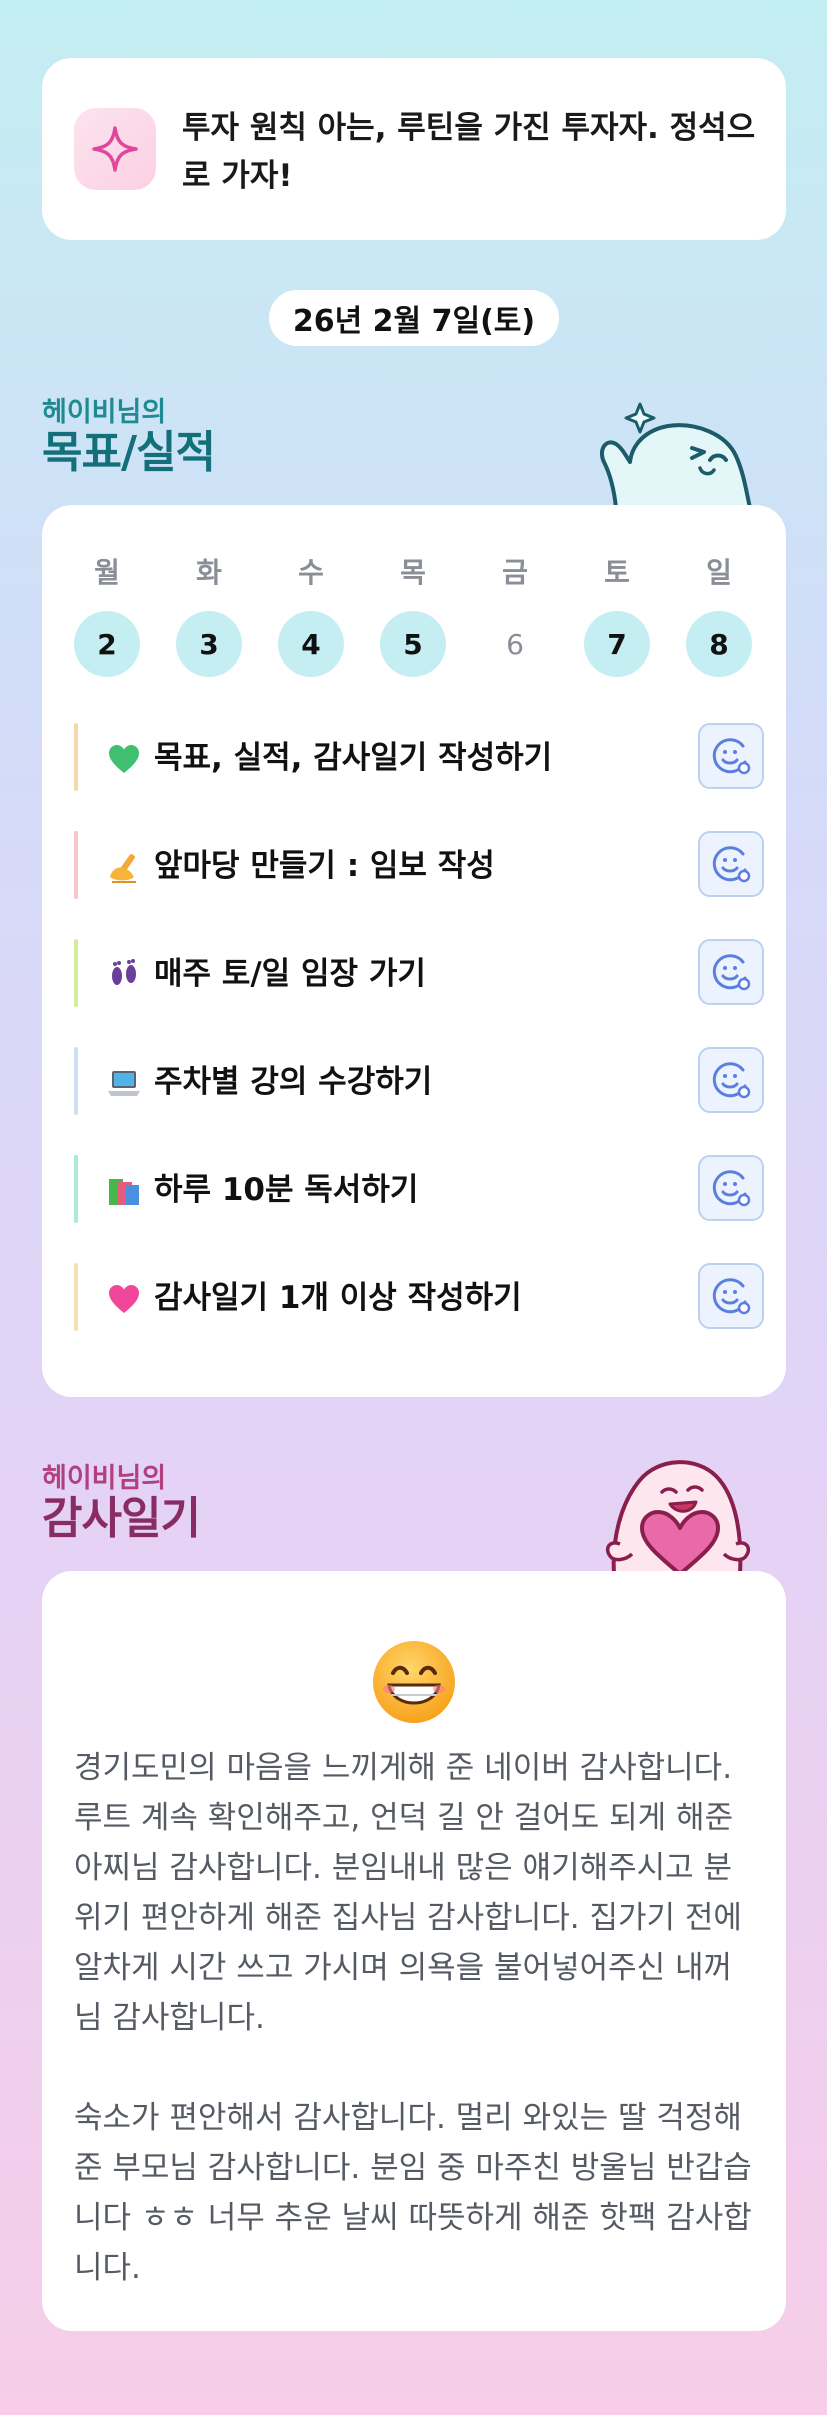 The image size is (827, 2415). I want to click on day-name: 화, so click(209, 572).